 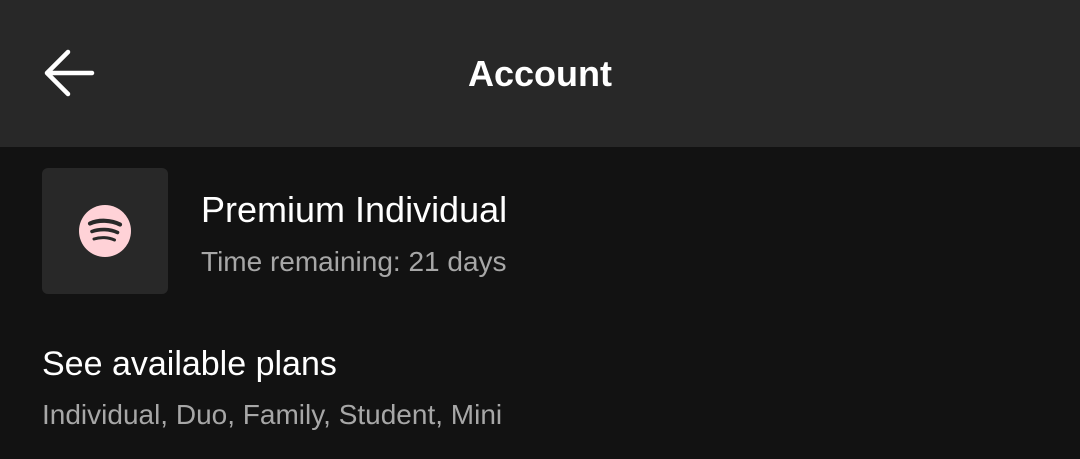 I want to click on available-plans-list: Individual, Duo, Family, Student, Mini, so click(x=272, y=414).